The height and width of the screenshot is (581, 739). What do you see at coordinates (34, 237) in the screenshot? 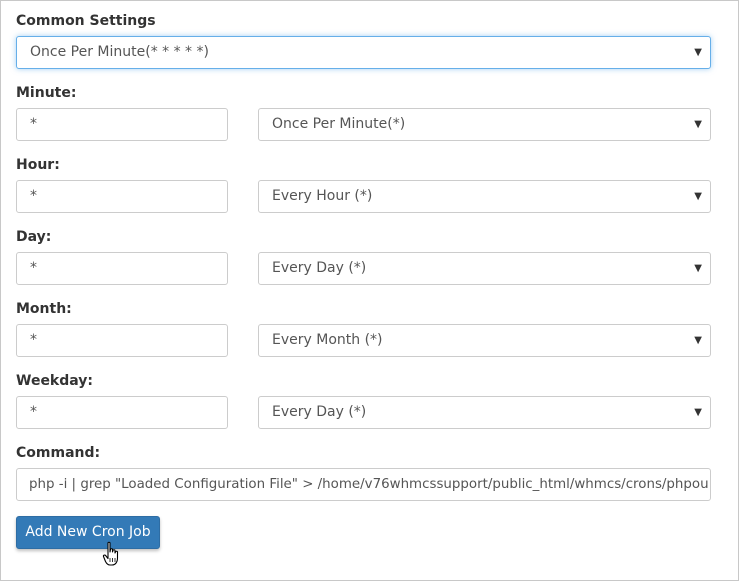
I see `day-label: Day:` at bounding box center [34, 237].